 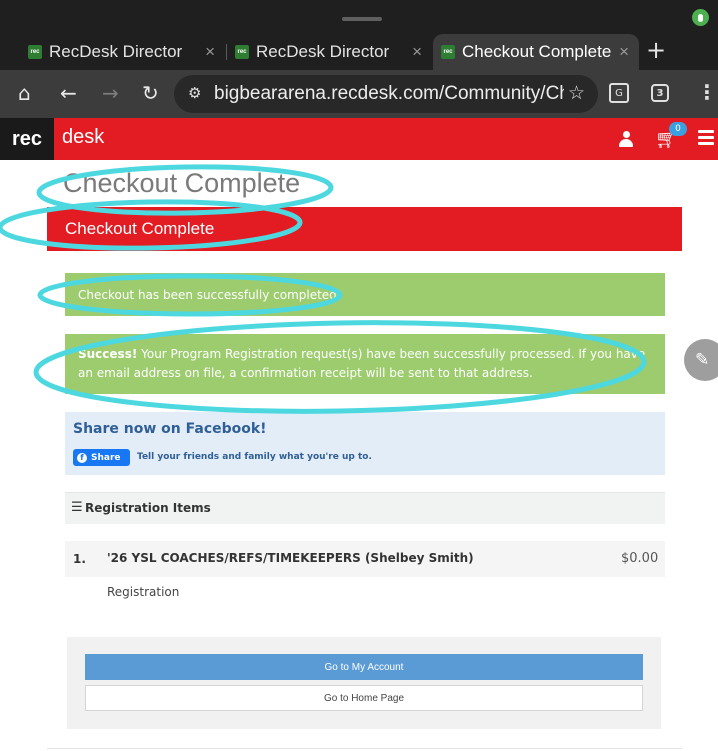 What do you see at coordinates (706, 138) in the screenshot?
I see `hamburger-menu-icon` at bounding box center [706, 138].